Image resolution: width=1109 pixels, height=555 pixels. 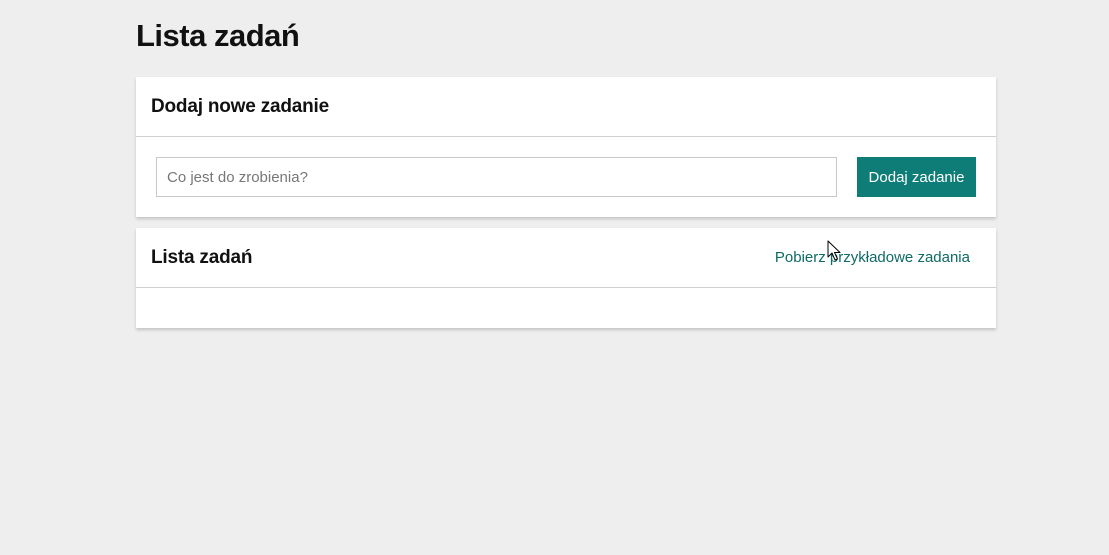 What do you see at coordinates (916, 177) in the screenshot?
I see `add-task-button: Dodaj zadanie` at bounding box center [916, 177].